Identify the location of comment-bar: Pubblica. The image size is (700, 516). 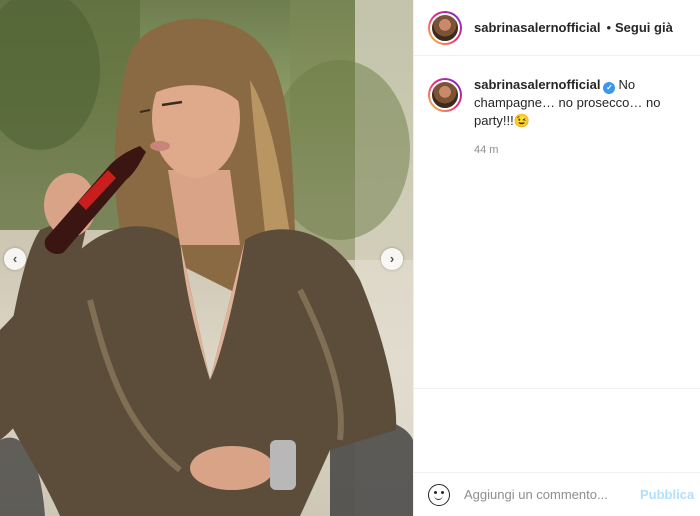
(557, 494).